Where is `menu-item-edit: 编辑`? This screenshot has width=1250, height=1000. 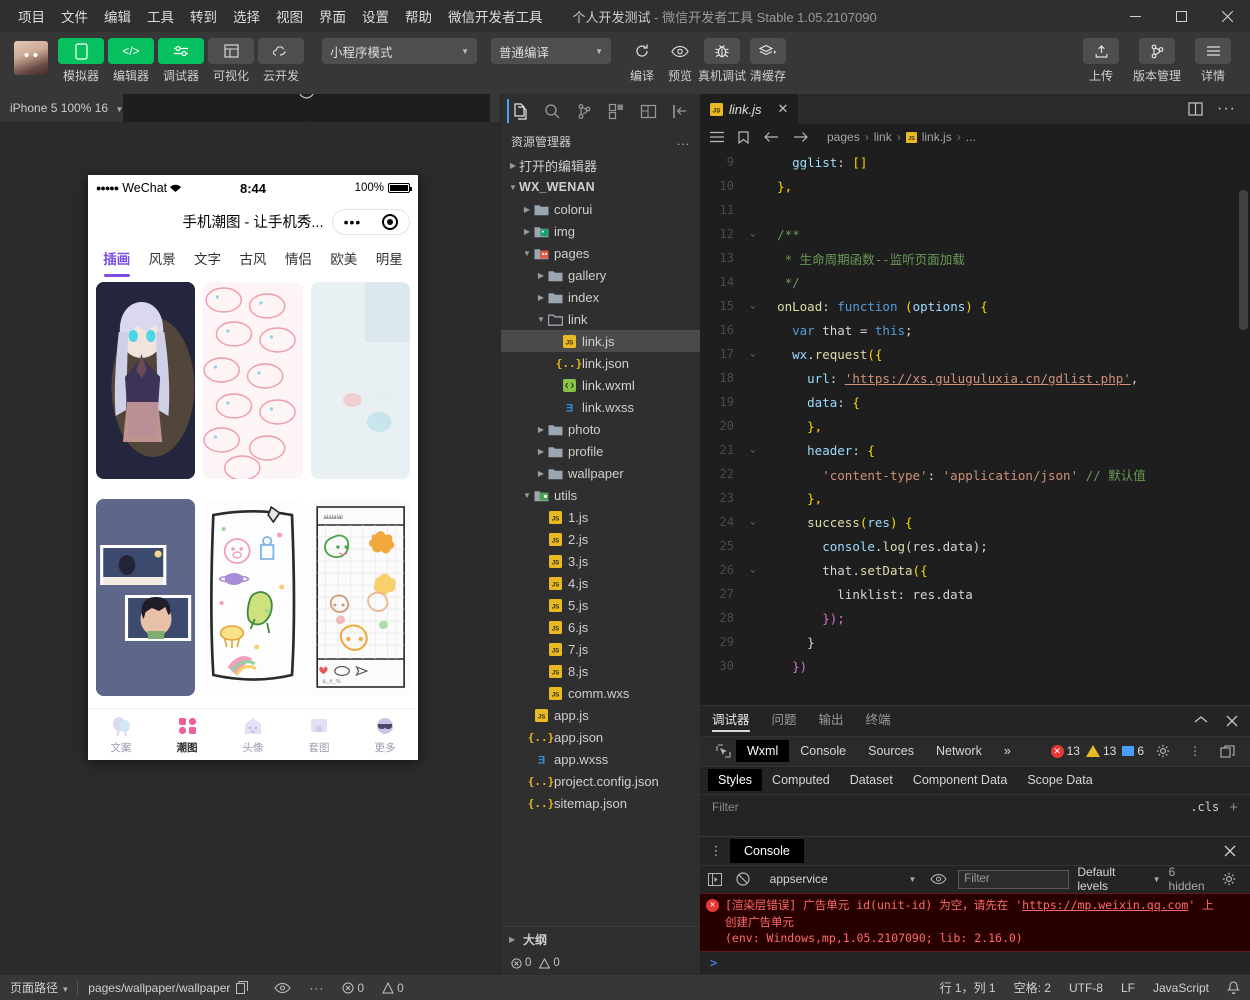 menu-item-edit: 编辑 is located at coordinates (117, 16).